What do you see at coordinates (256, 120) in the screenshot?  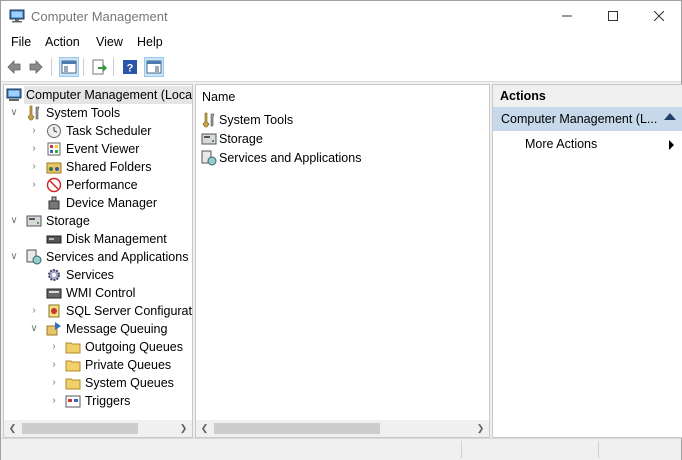 I see `list-item-label: System Tools` at bounding box center [256, 120].